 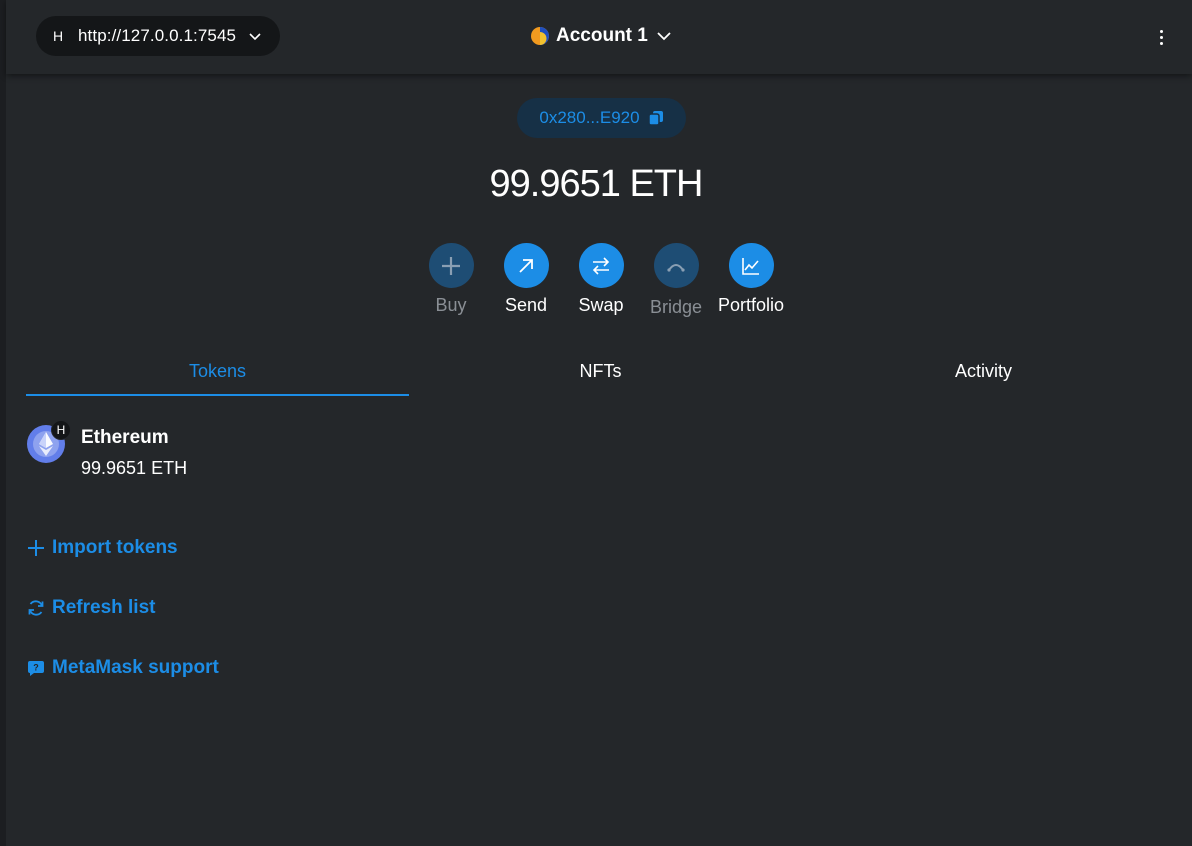 I want to click on network-picker: H http://127.0.0.1:7545, so click(x=158, y=36).